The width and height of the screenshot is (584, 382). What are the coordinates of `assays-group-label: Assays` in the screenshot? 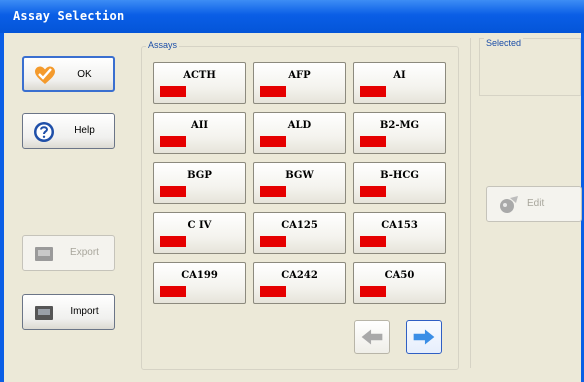 It's located at (163, 45).